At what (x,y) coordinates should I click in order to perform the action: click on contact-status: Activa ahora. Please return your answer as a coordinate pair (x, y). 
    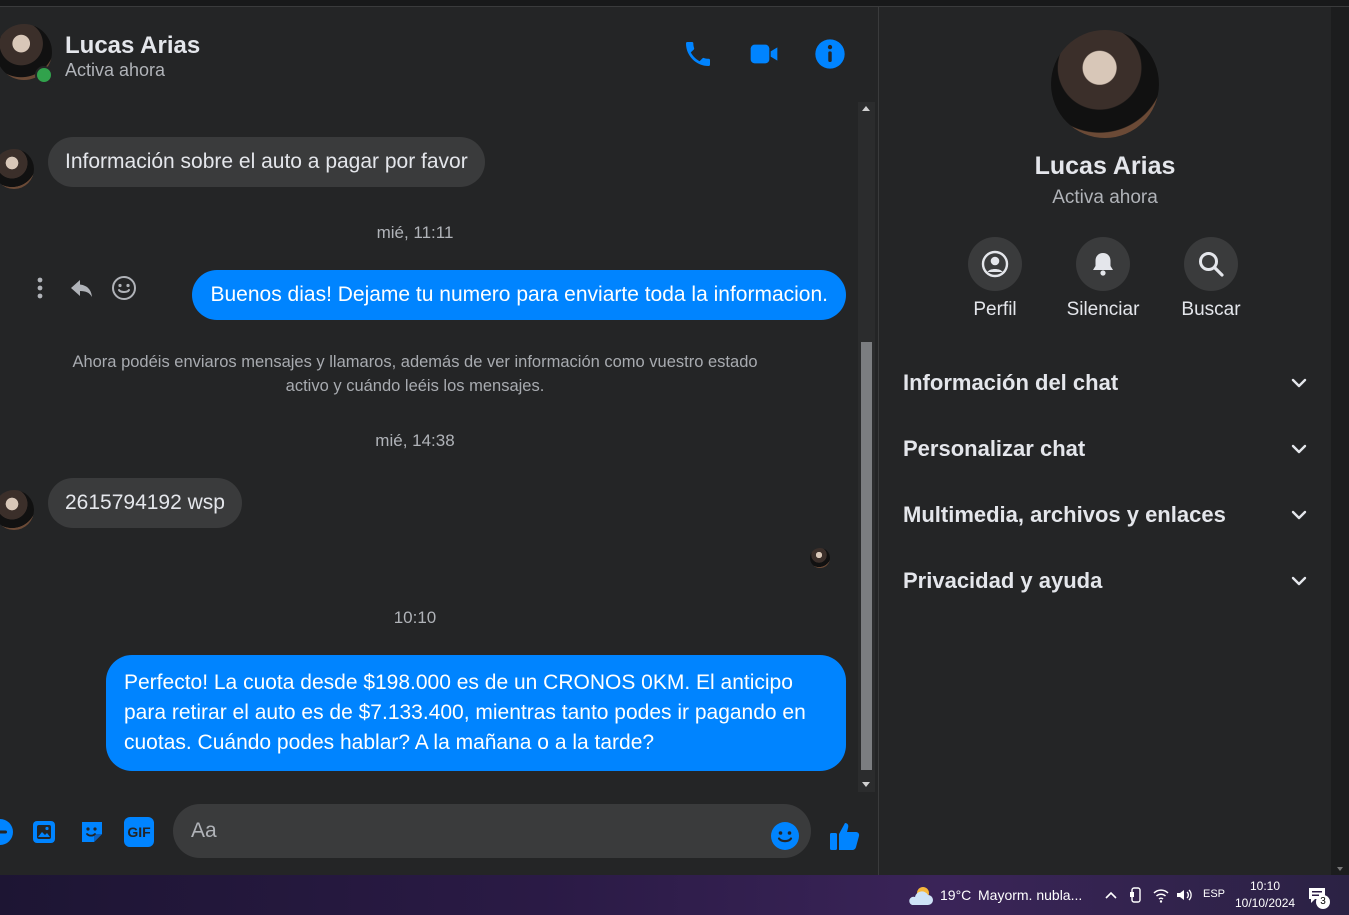
    Looking at the image, I should click on (115, 70).